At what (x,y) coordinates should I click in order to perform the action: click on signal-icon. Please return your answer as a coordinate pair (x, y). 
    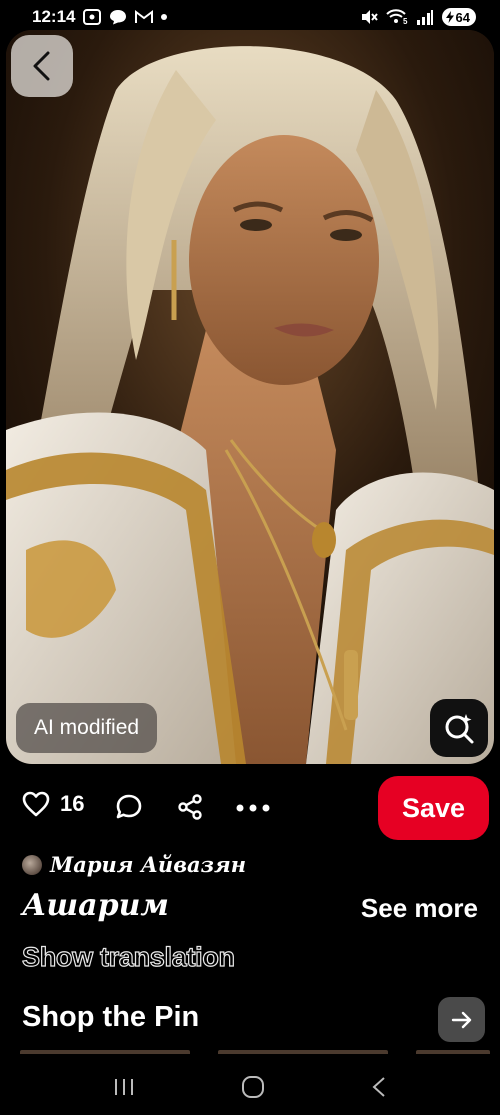
    Looking at the image, I should click on (424, 17).